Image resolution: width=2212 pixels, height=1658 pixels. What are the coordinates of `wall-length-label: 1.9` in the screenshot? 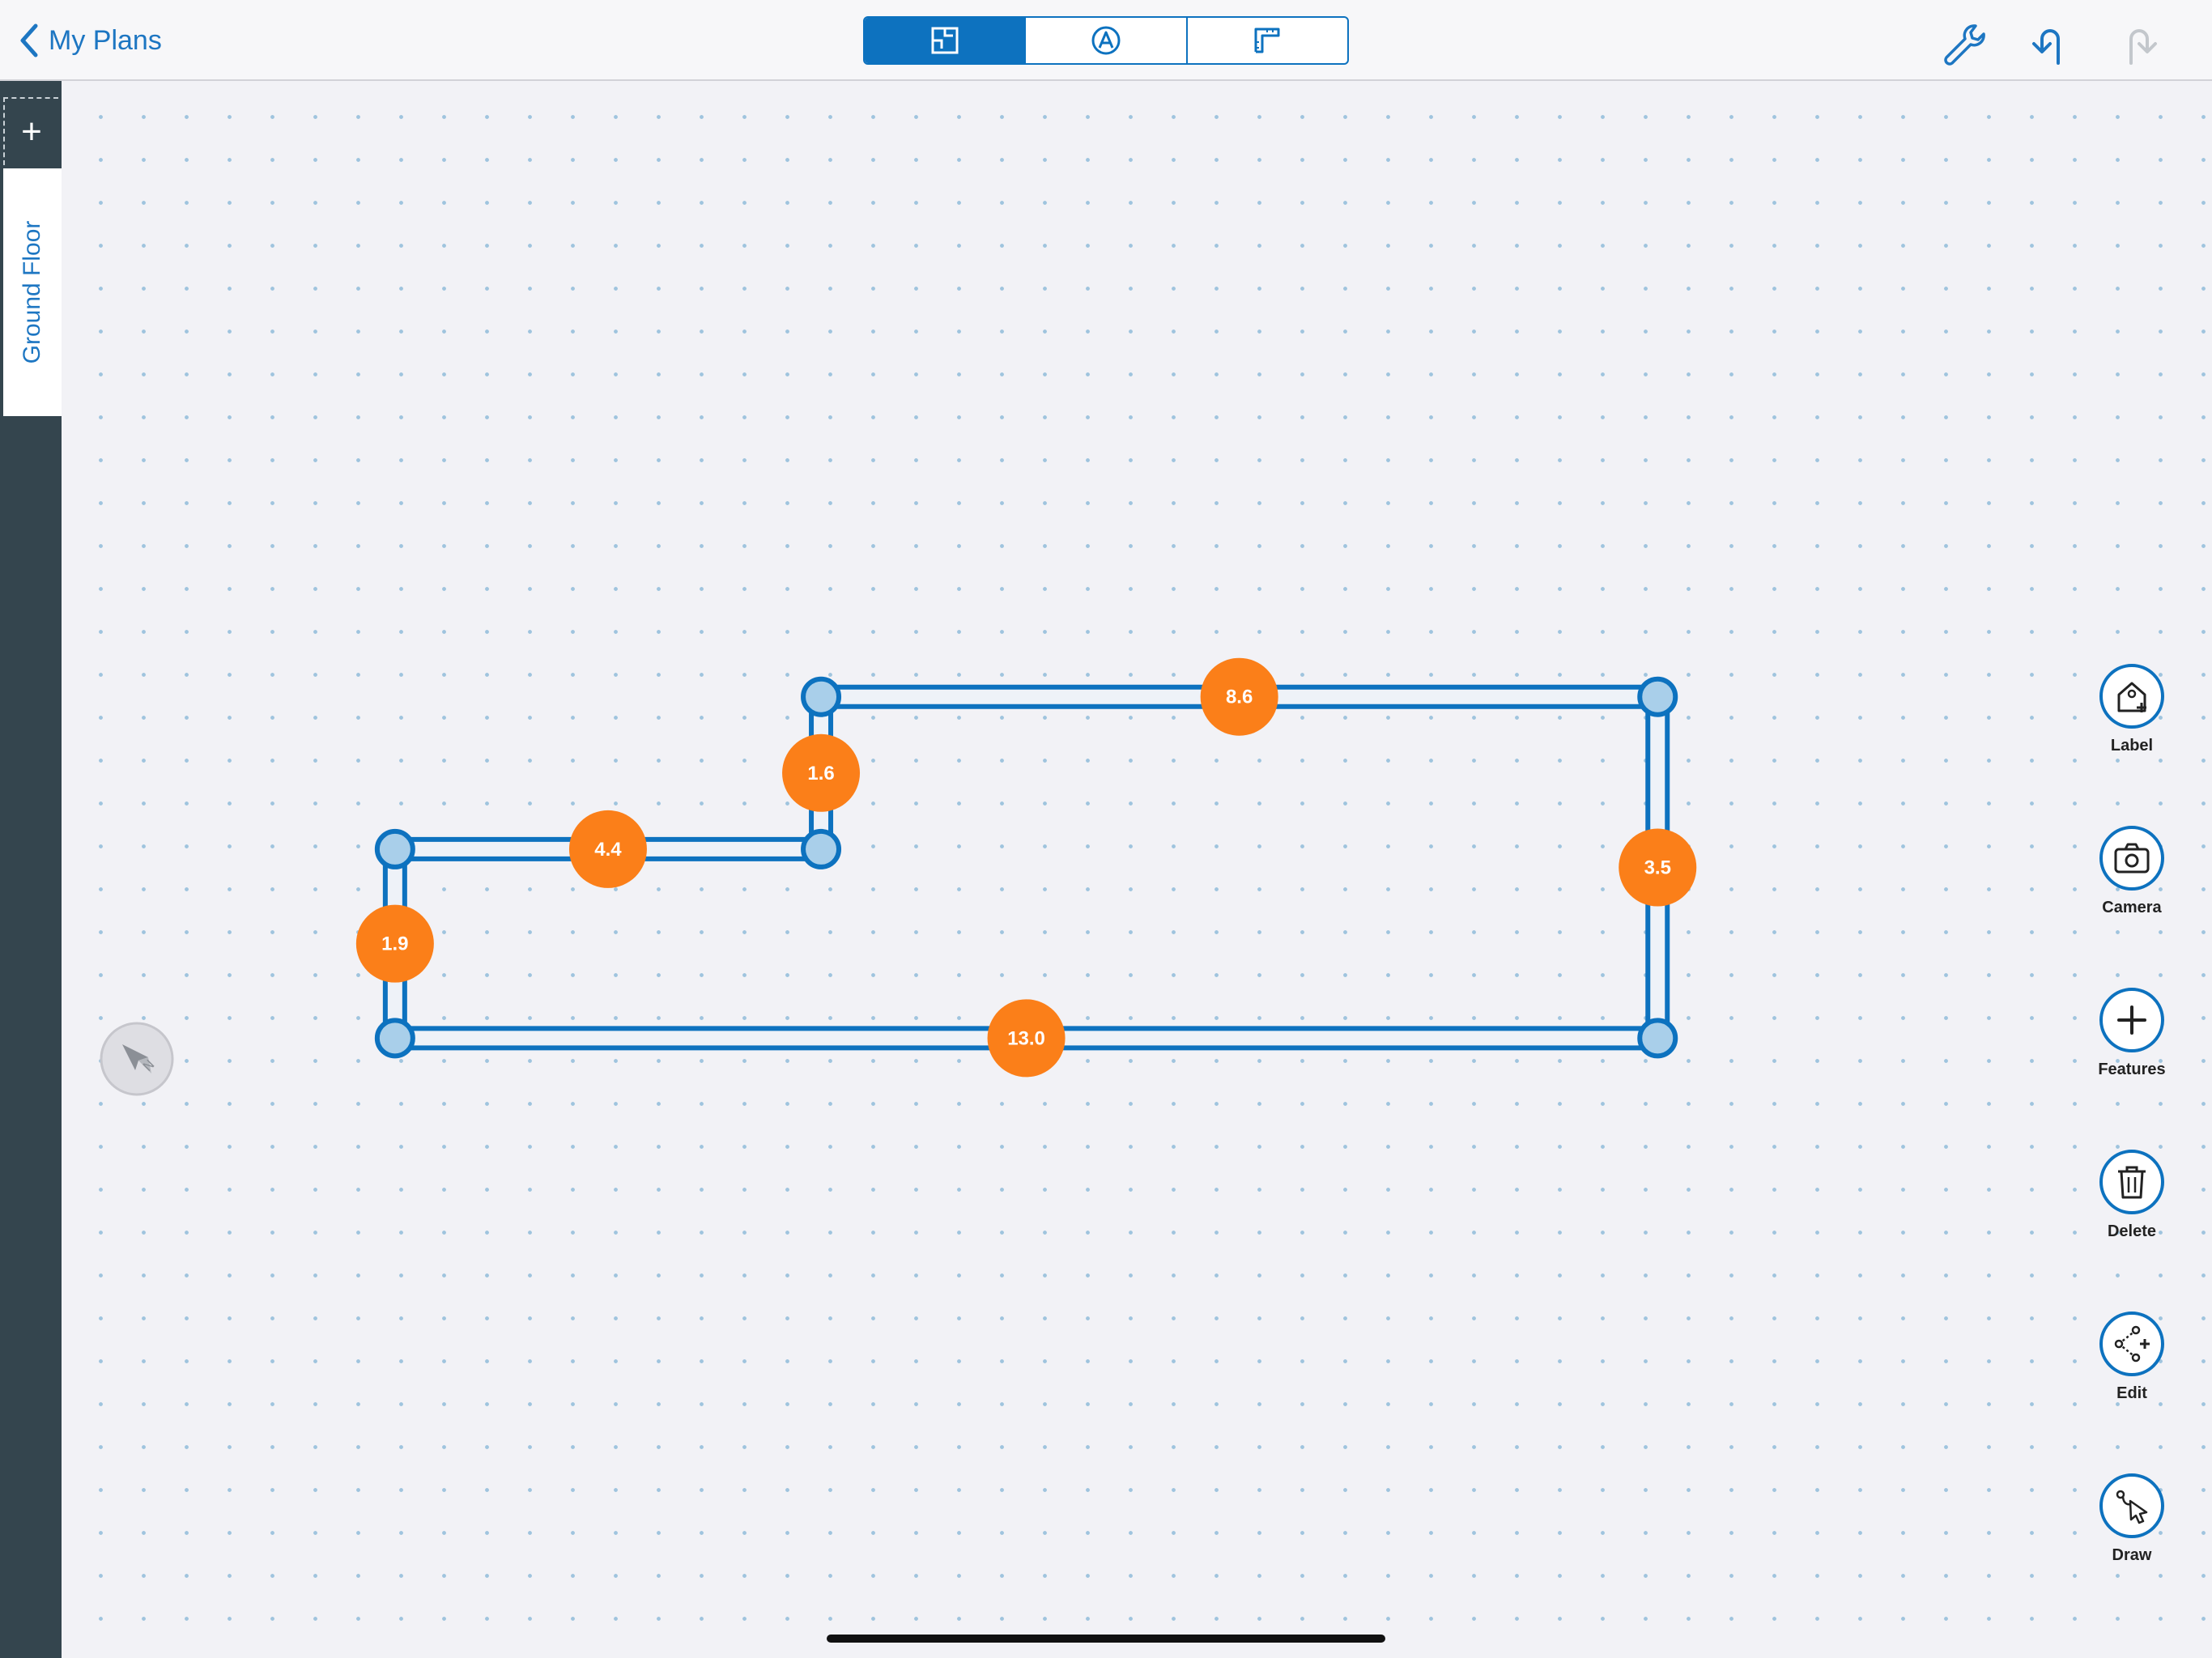 It's located at (395, 944).